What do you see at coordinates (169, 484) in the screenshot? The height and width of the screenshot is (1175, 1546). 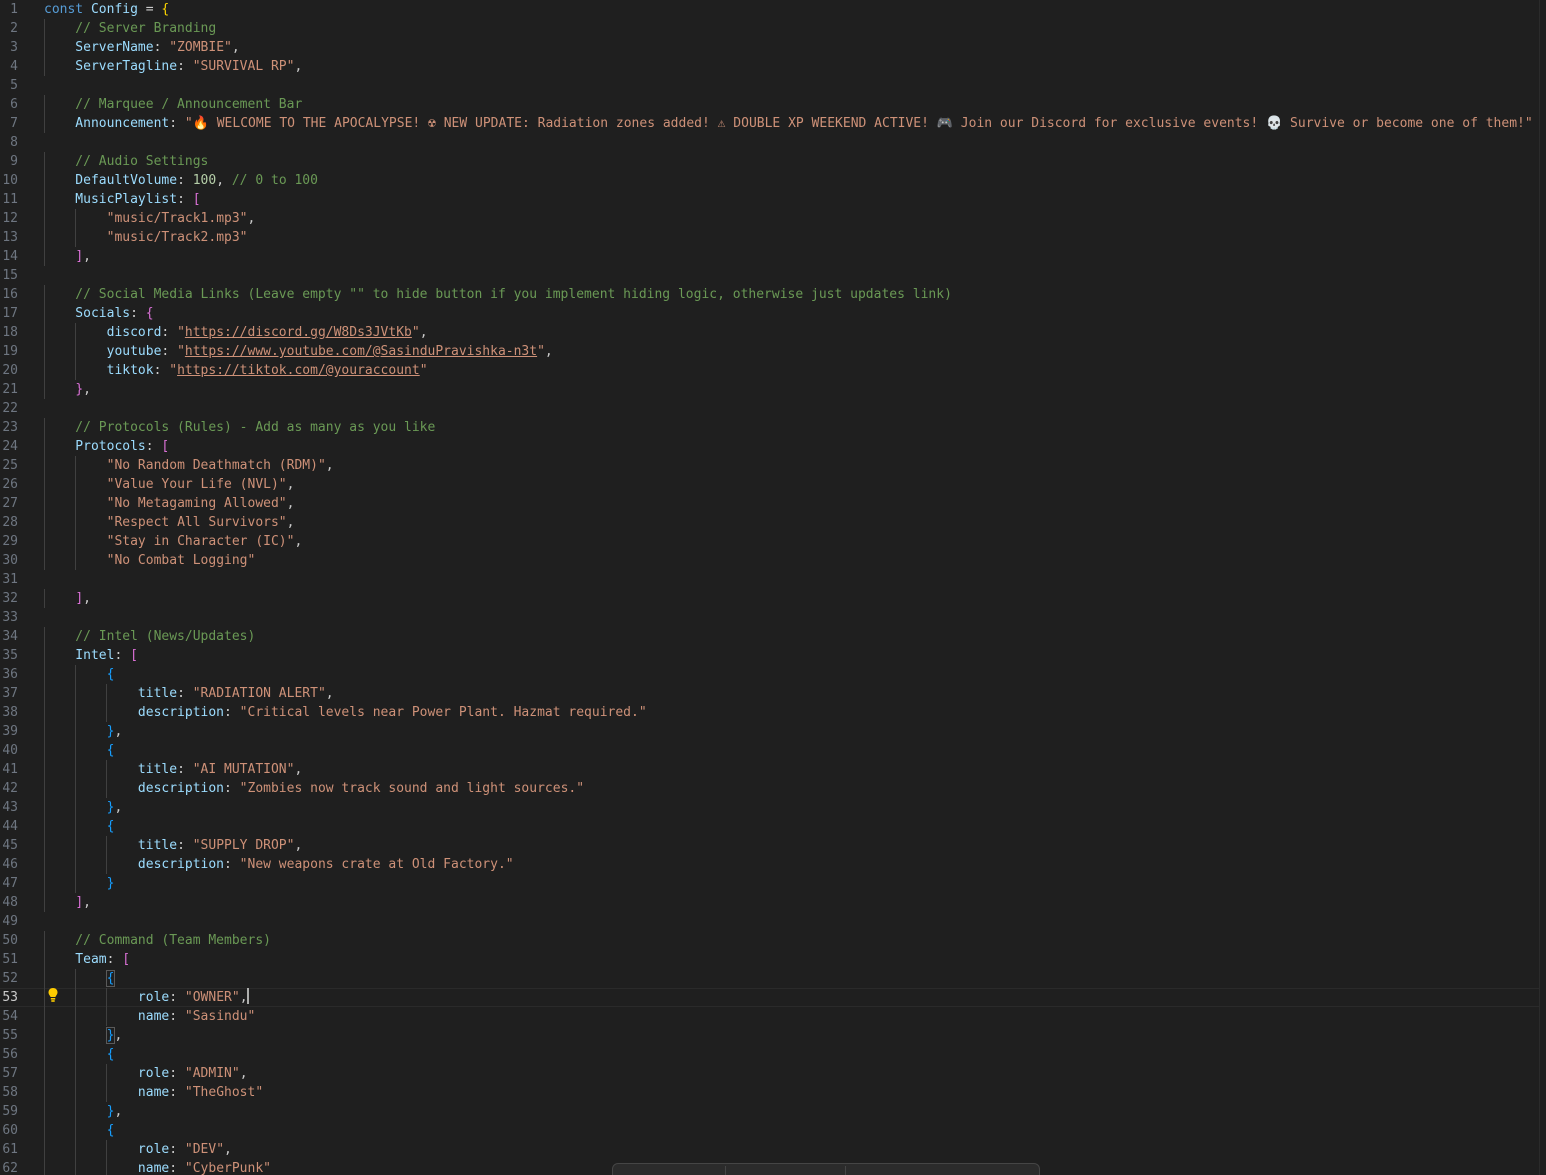 I see `code-text: "Value Your Life (NVL)",` at bounding box center [169, 484].